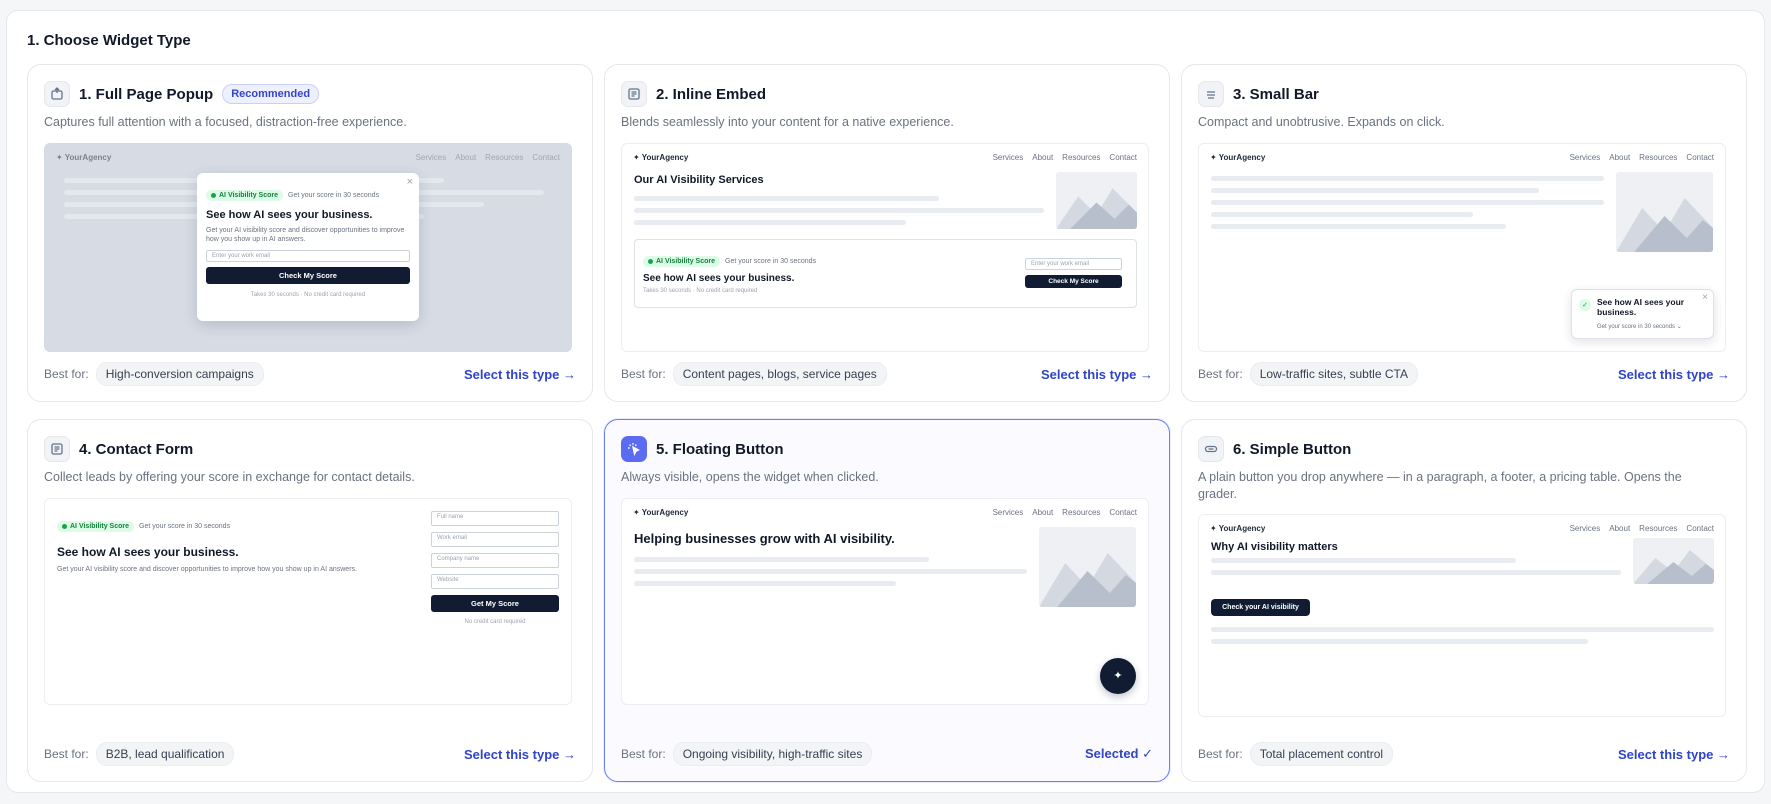 The width and height of the screenshot is (1771, 804). I want to click on click-icon, so click(634, 449).